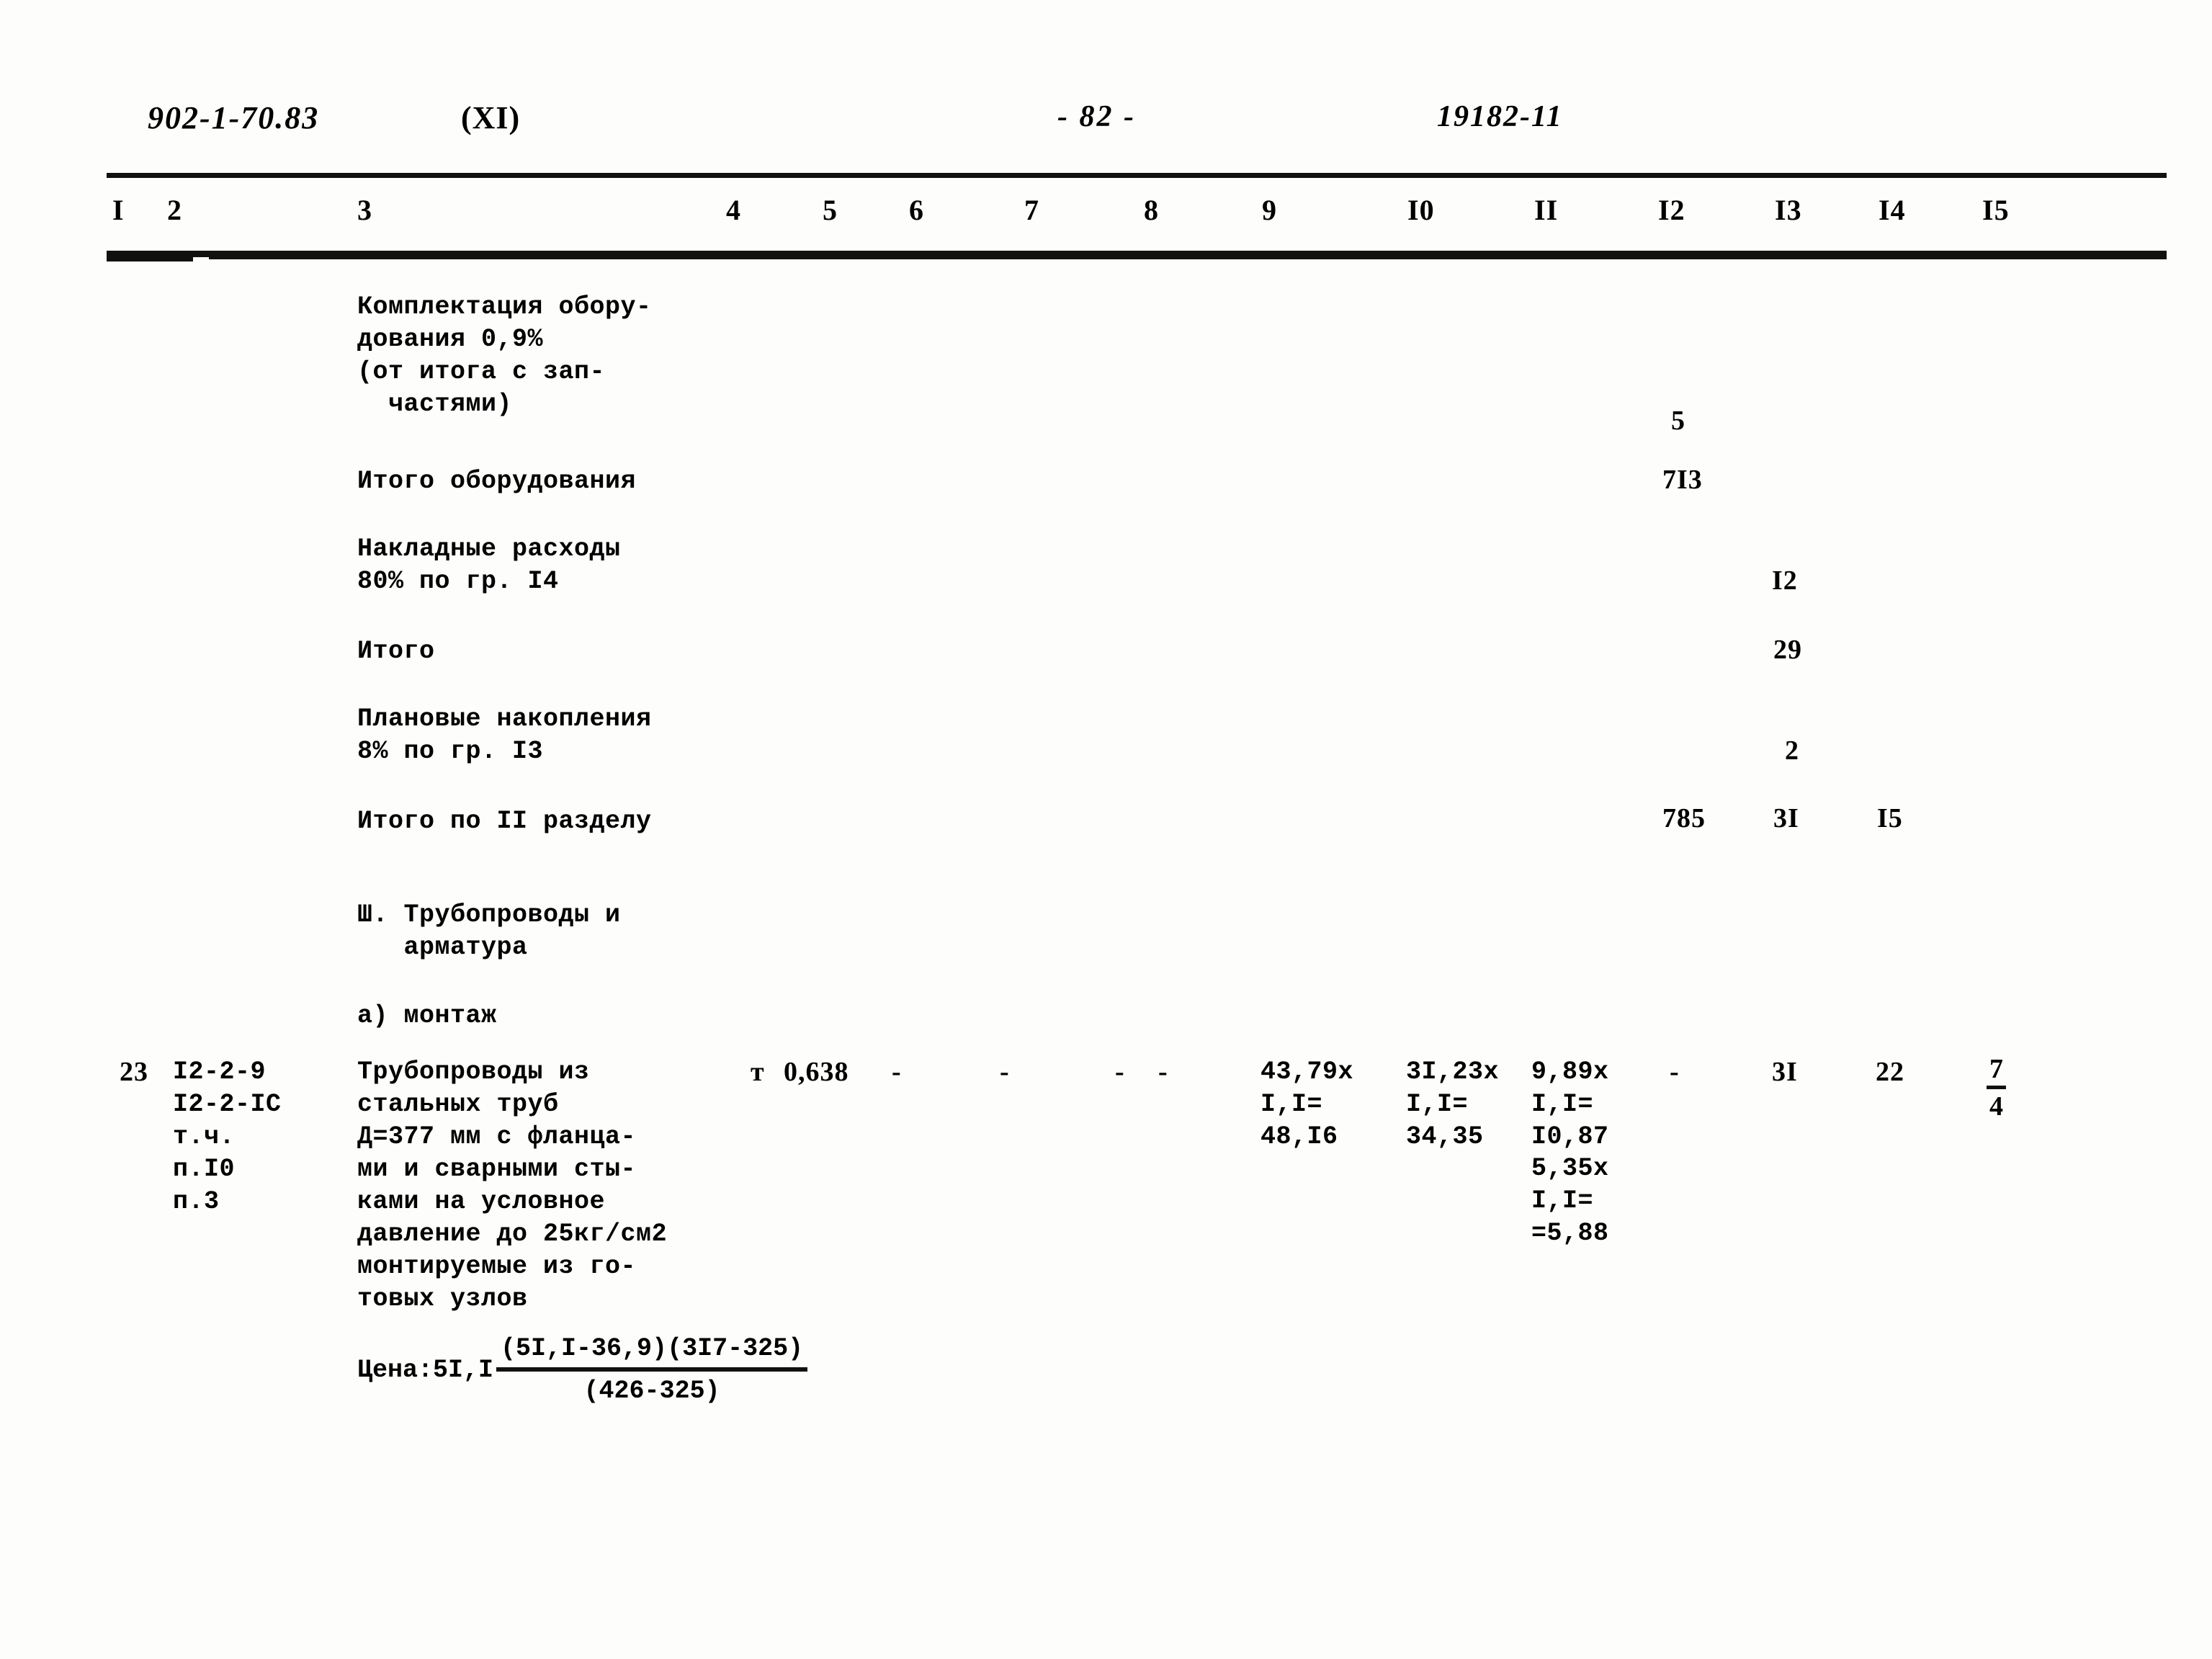 The width and height of the screenshot is (2212, 1659). What do you see at coordinates (1786, 818) in the screenshot?
I see `row-itogo-po-razdelu-col13: 3I` at bounding box center [1786, 818].